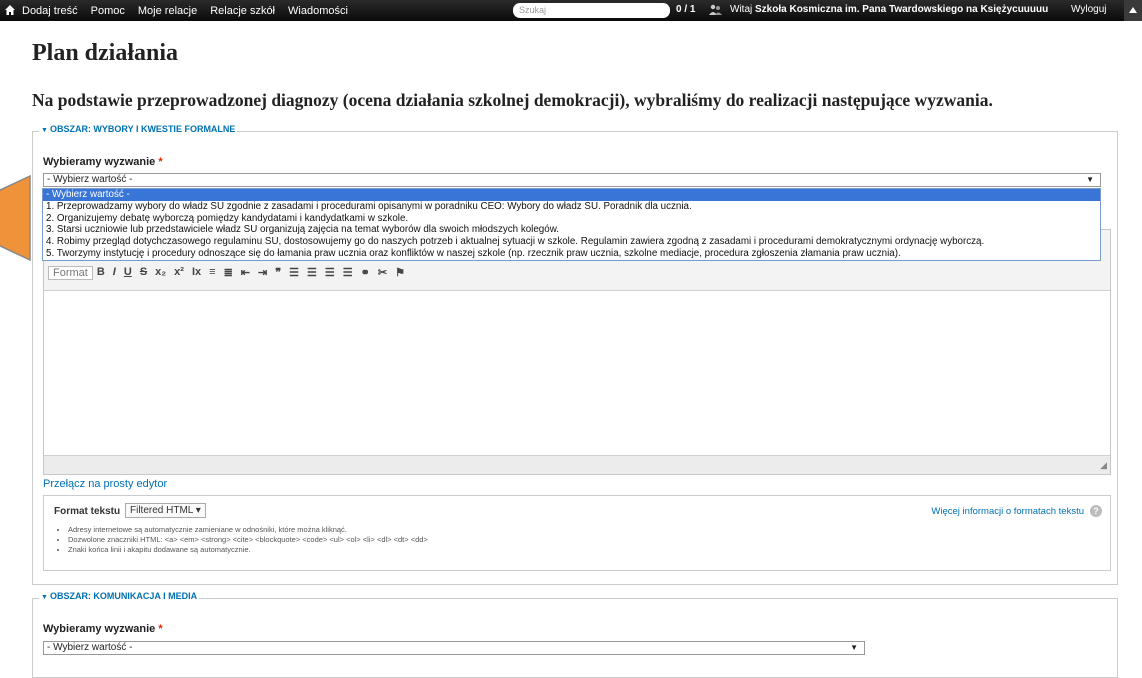 This screenshot has width=1142, height=678. What do you see at coordinates (128, 273) in the screenshot?
I see `underline-icon: U` at bounding box center [128, 273].